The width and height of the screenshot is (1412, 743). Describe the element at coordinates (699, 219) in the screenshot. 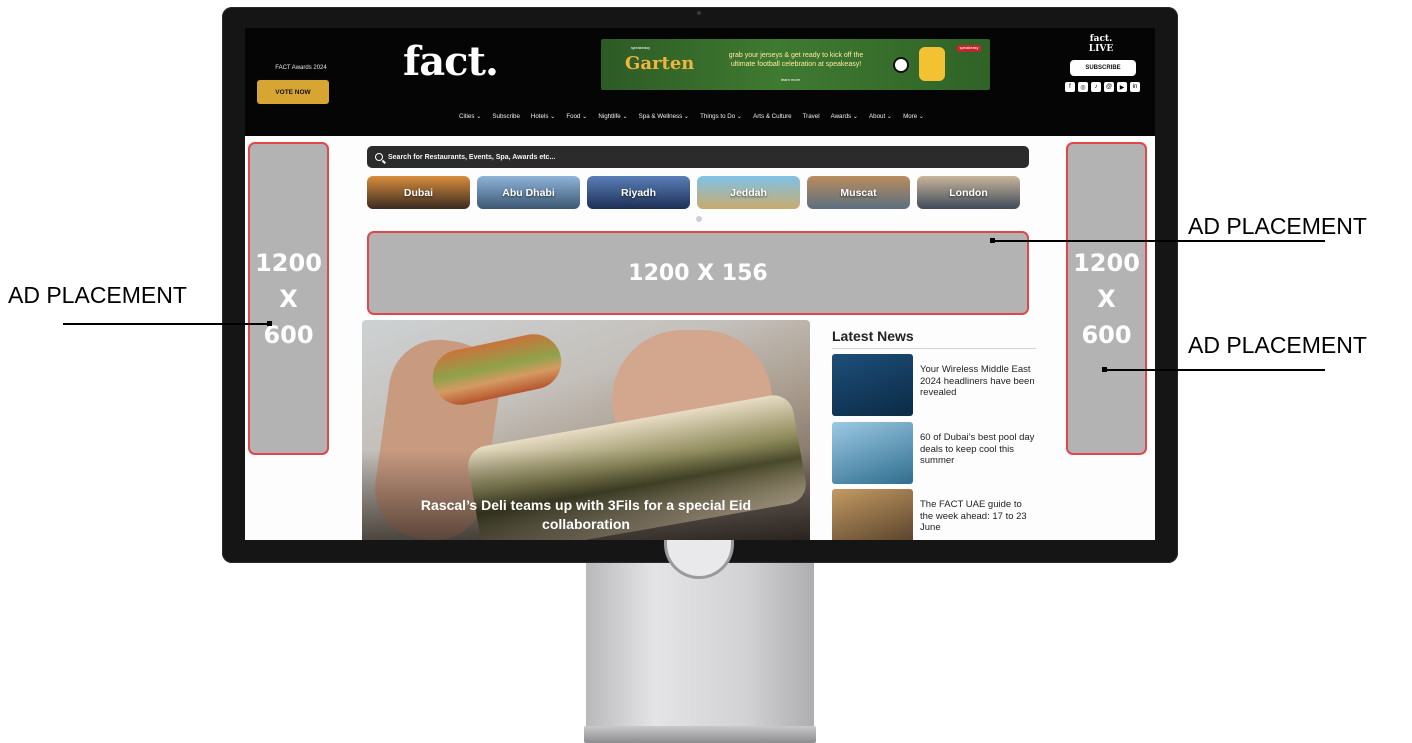

I see `carousel-dot` at that location.